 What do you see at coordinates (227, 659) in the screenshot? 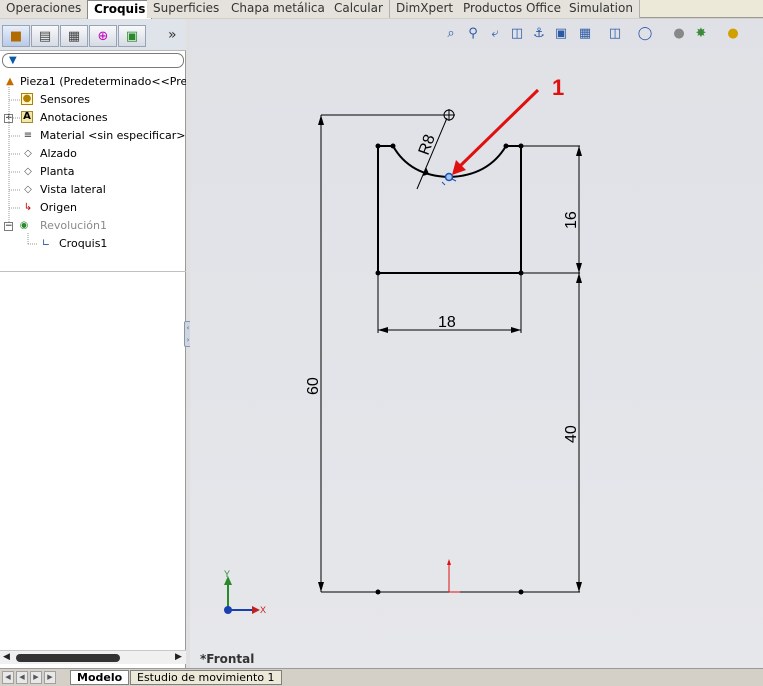
I see `view-name-label: *Frontal` at bounding box center [227, 659].